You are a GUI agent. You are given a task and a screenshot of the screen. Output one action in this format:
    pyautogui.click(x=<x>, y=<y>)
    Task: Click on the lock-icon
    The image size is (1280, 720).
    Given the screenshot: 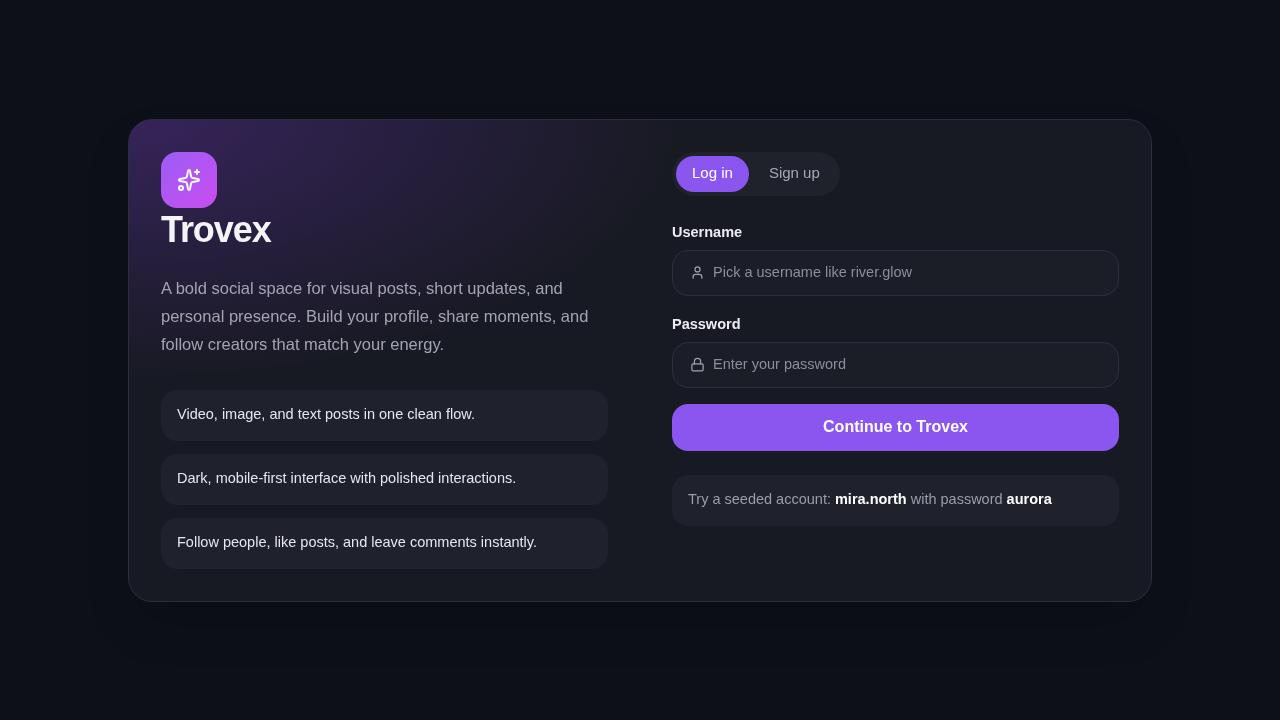 What is the action you would take?
    pyautogui.click(x=697, y=364)
    